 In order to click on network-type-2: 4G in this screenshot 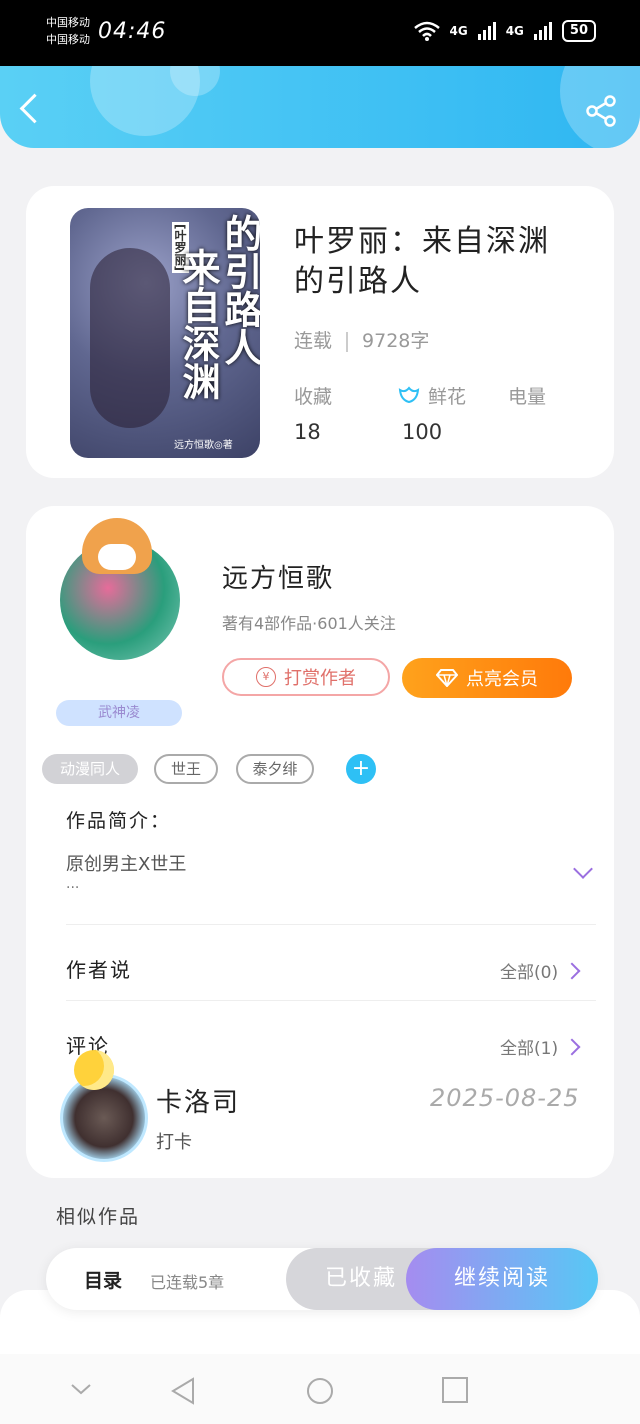, I will do `click(514, 31)`.